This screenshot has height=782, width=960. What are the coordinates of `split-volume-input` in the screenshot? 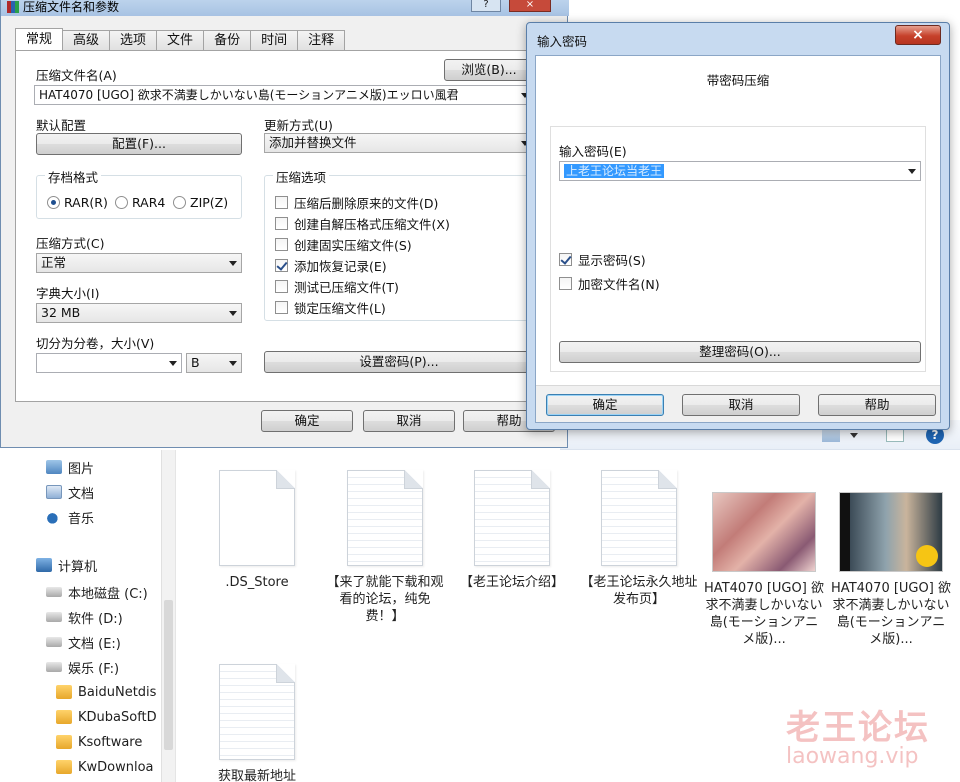 It's located at (109, 363).